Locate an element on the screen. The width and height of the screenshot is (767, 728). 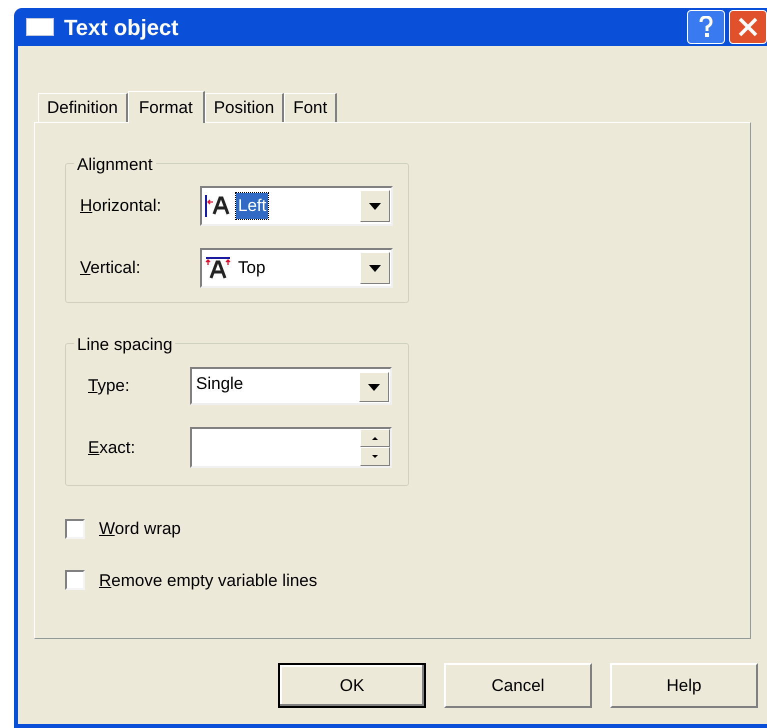
help-button is located at coordinates (706, 27).